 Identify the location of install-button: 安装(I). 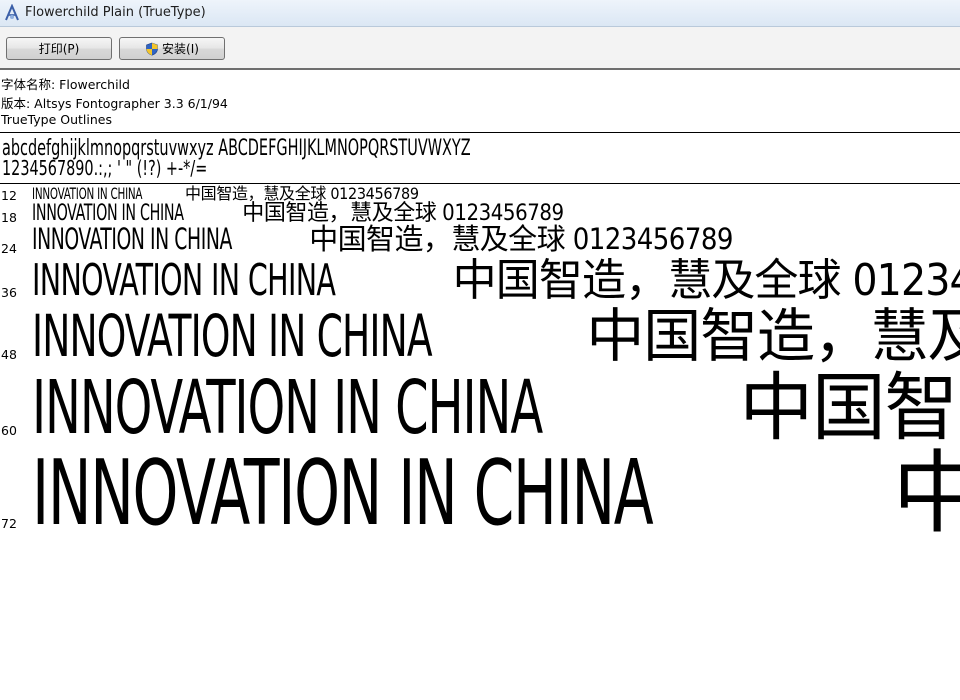
(172, 48).